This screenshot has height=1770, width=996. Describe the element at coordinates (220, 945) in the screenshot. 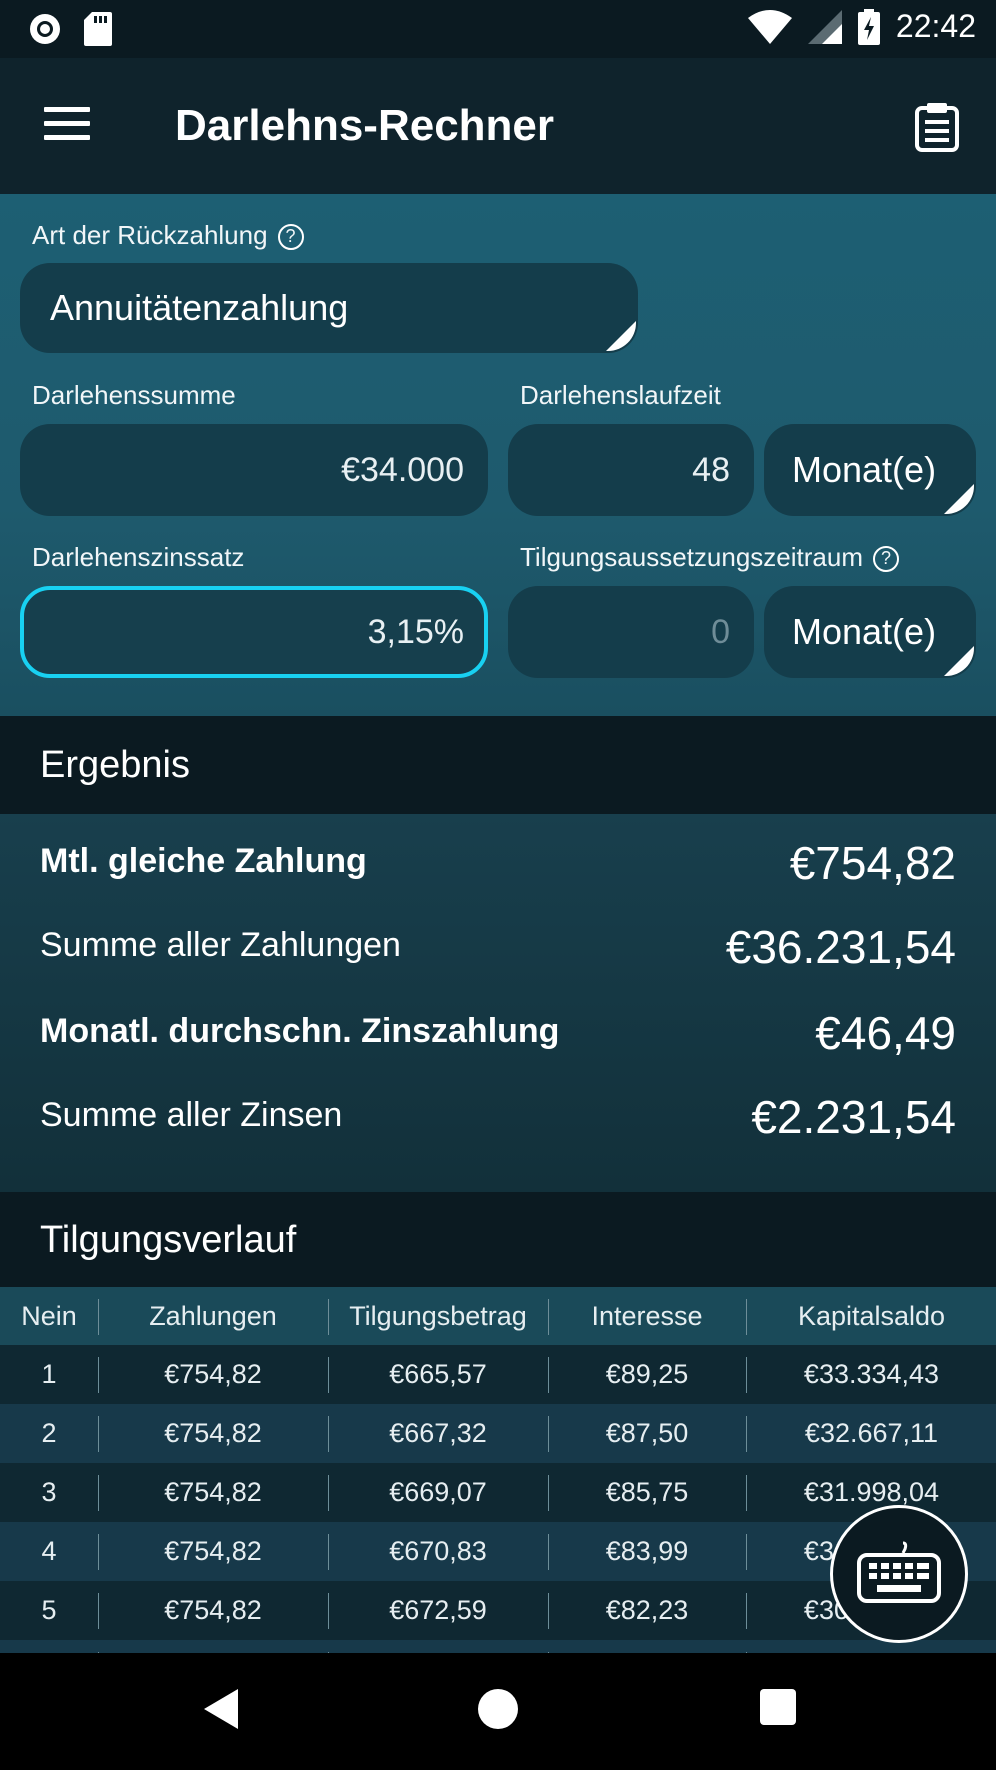

I see `result-label: Summe aller Zahlungen` at that location.